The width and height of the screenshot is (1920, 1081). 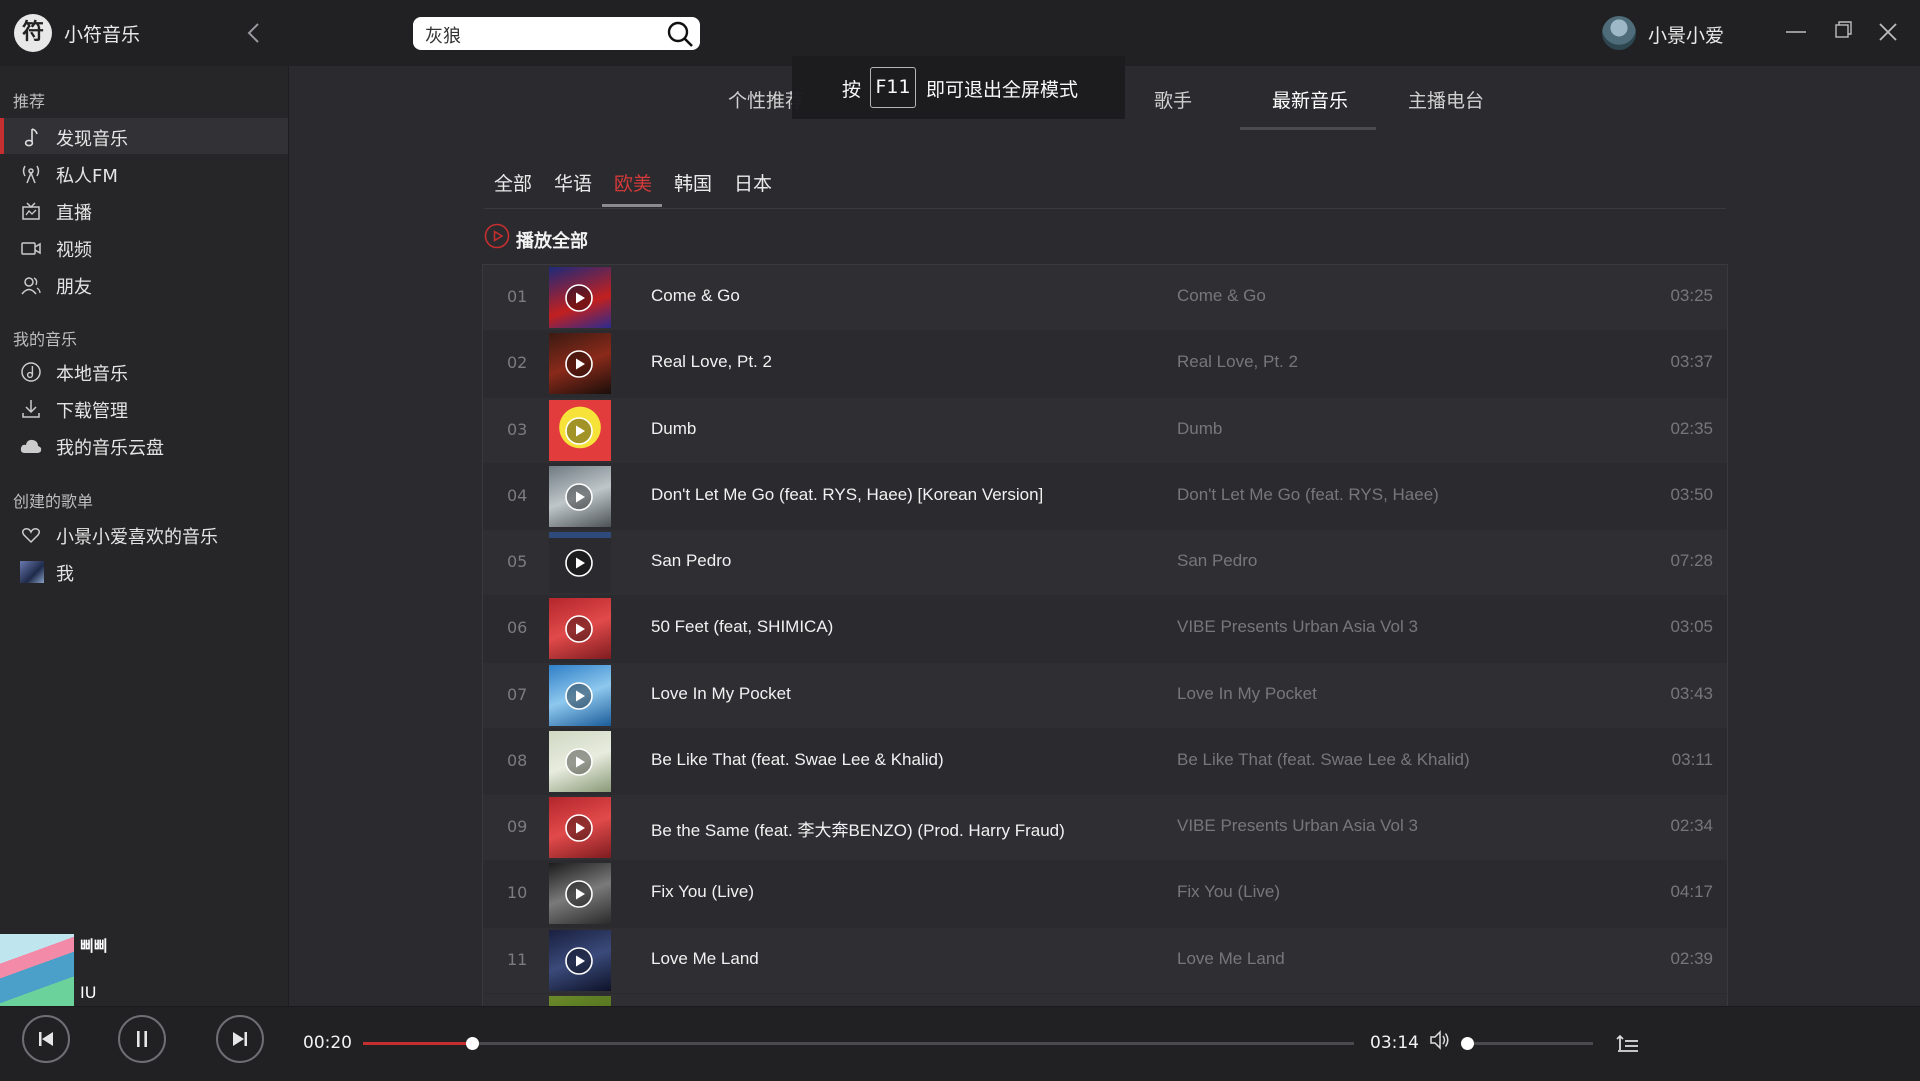 What do you see at coordinates (753, 182) in the screenshot?
I see `subtab-japanese: 日本` at bounding box center [753, 182].